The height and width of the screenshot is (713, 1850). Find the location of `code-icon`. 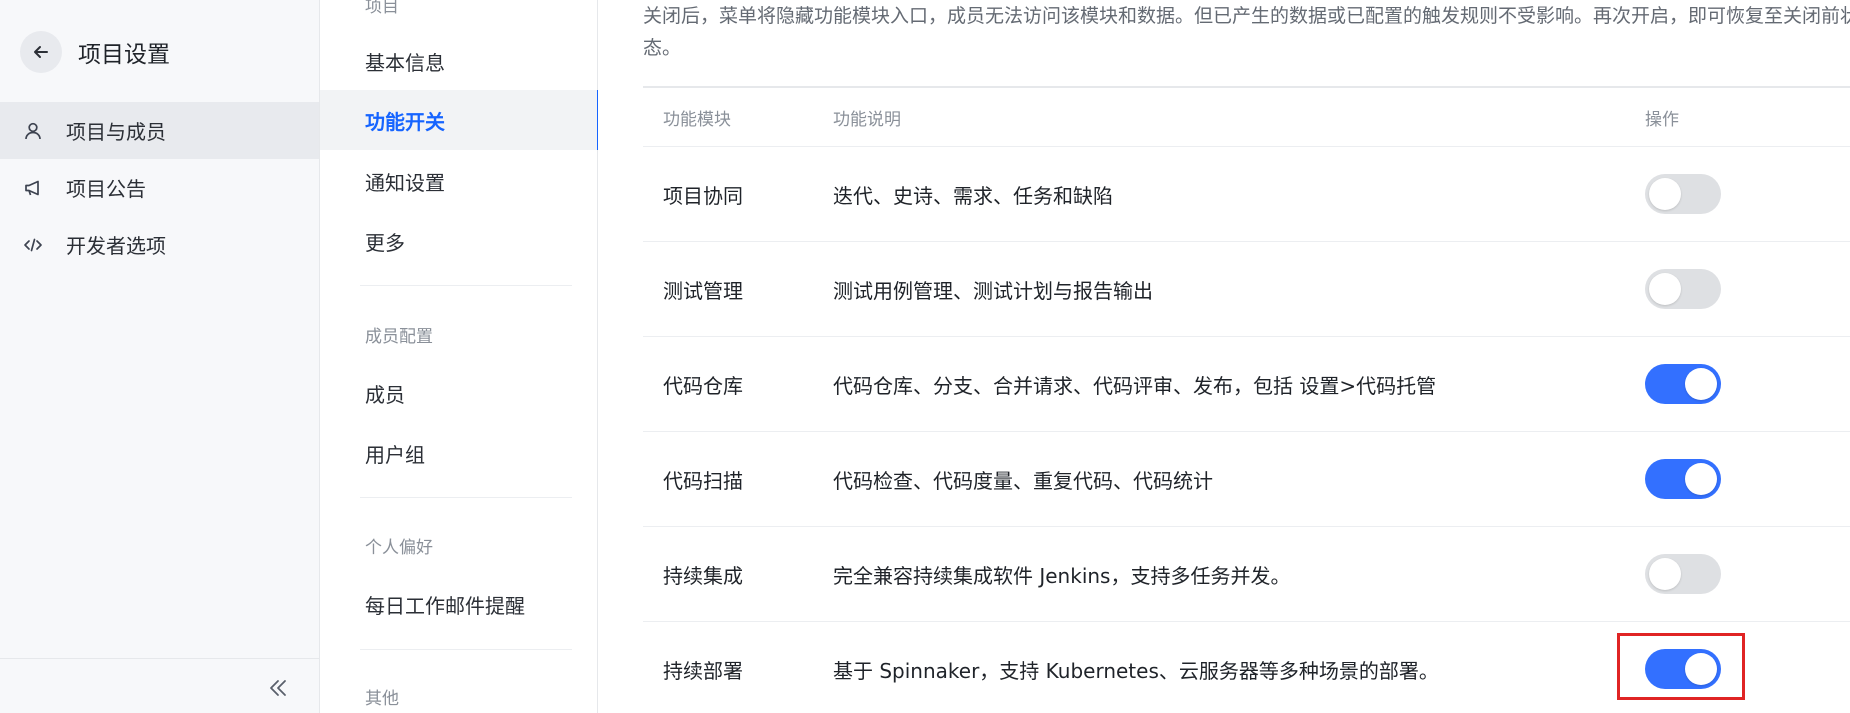

code-icon is located at coordinates (33, 245).